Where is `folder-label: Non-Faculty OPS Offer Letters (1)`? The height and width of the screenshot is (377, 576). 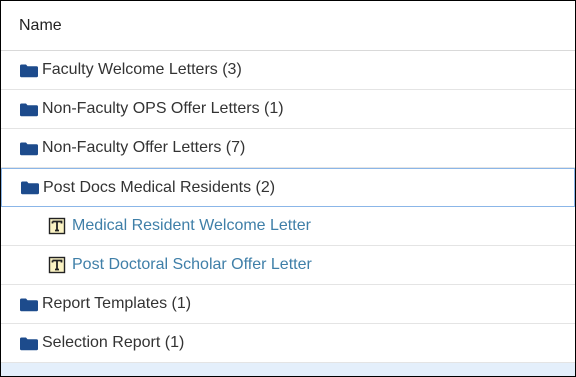
folder-label: Non-Faculty OPS Offer Letters (1) is located at coordinates (163, 108).